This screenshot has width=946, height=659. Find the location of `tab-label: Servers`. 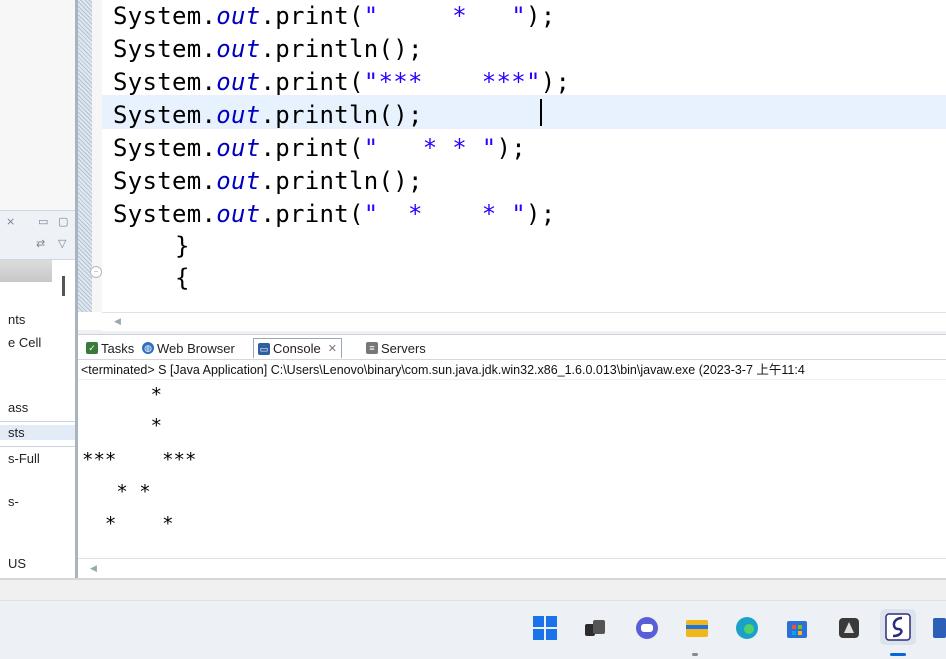

tab-label: Servers is located at coordinates (403, 348).